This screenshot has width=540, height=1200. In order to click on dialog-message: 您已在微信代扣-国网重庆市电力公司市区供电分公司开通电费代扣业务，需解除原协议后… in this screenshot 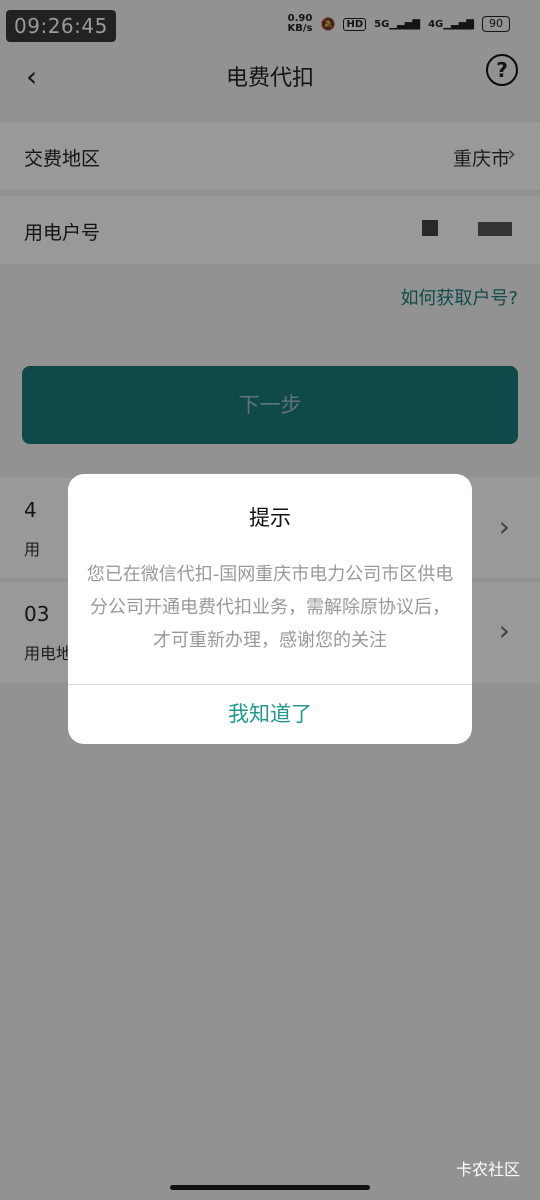, I will do `click(270, 607)`.